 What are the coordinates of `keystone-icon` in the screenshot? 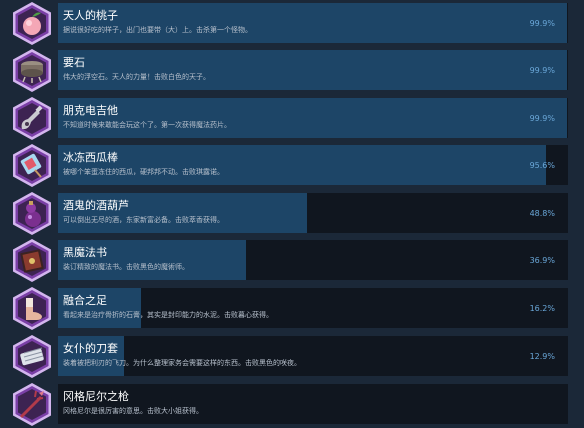 It's located at (32, 70).